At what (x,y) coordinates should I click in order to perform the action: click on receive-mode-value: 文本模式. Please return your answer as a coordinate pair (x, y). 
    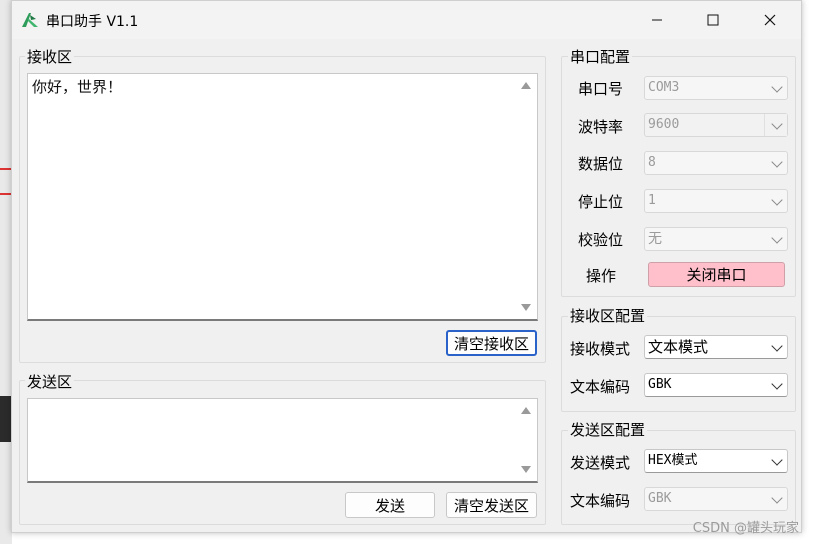
    Looking at the image, I should click on (678, 347).